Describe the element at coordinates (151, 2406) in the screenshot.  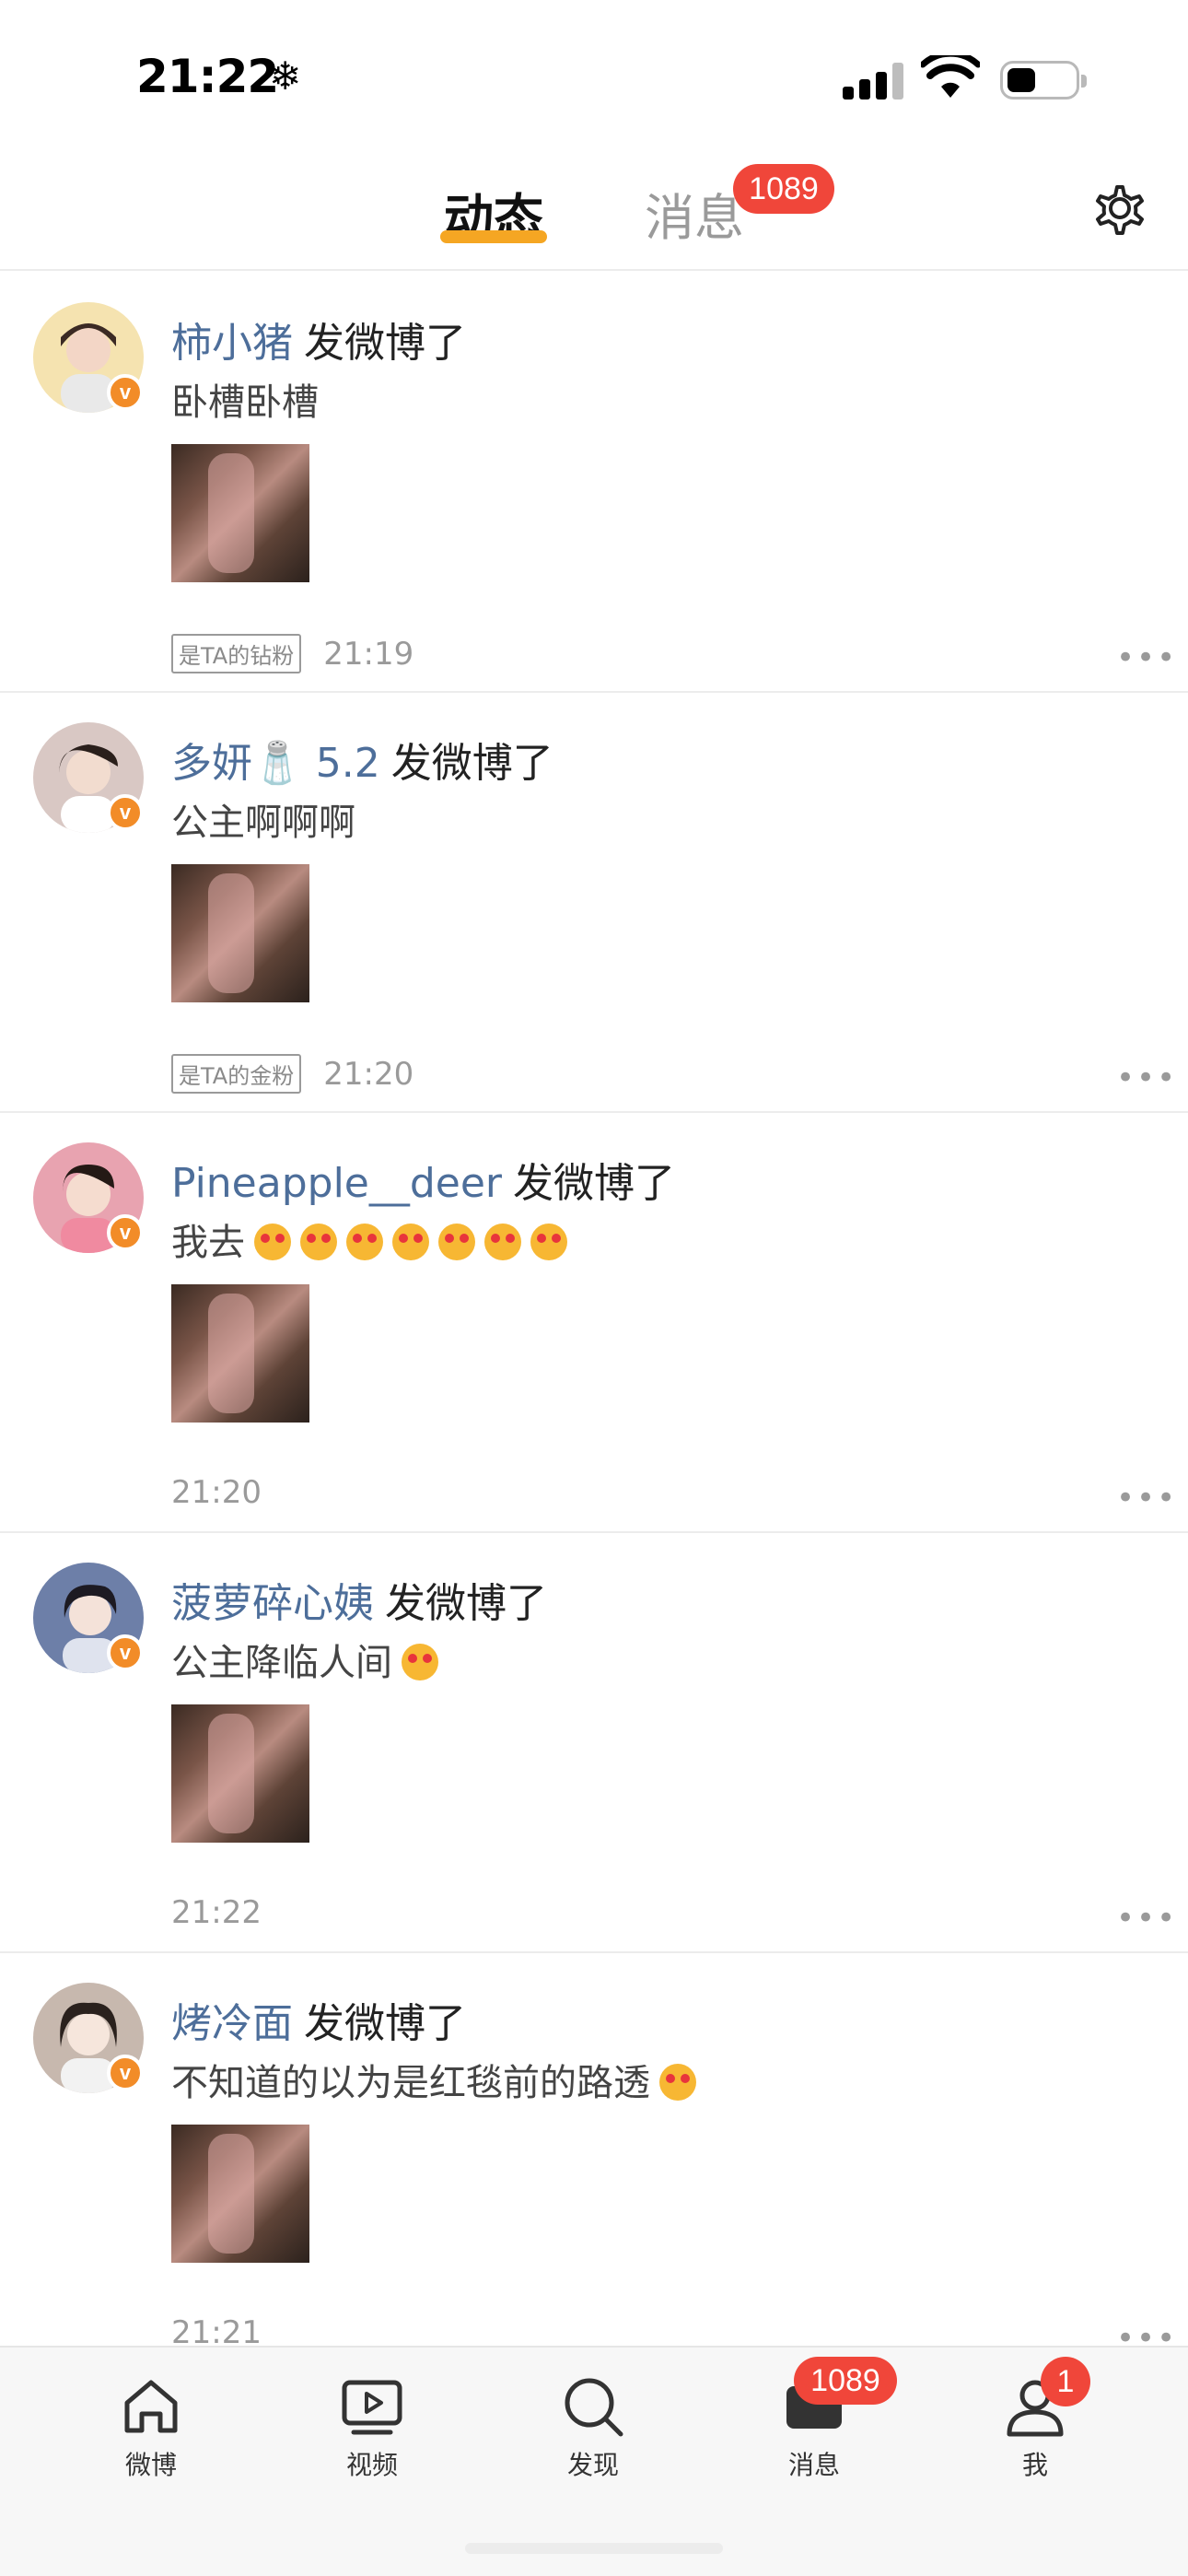
I see `home-icon` at that location.